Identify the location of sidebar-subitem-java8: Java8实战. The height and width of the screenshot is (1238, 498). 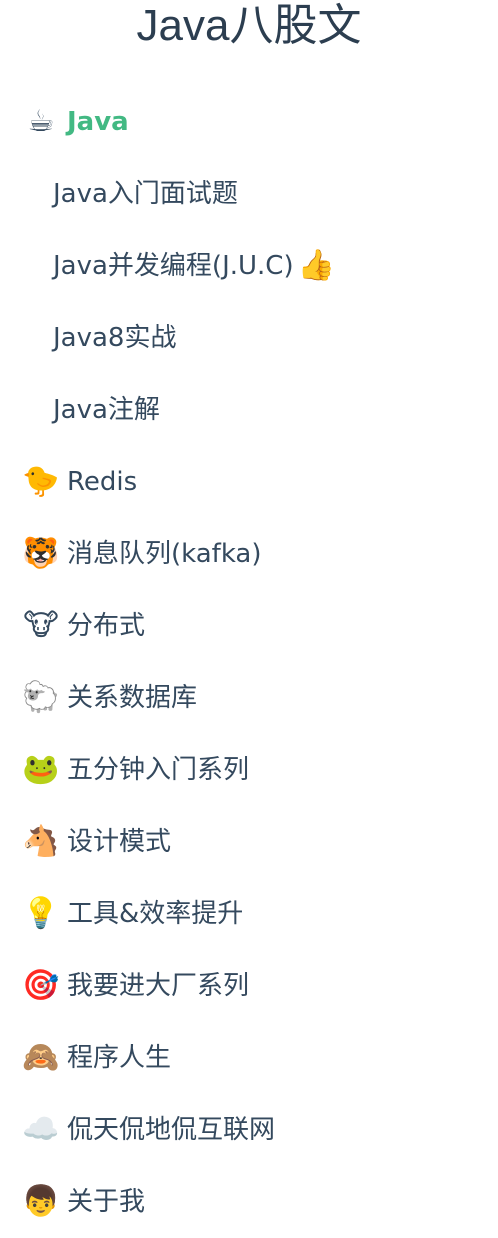
(249, 338).